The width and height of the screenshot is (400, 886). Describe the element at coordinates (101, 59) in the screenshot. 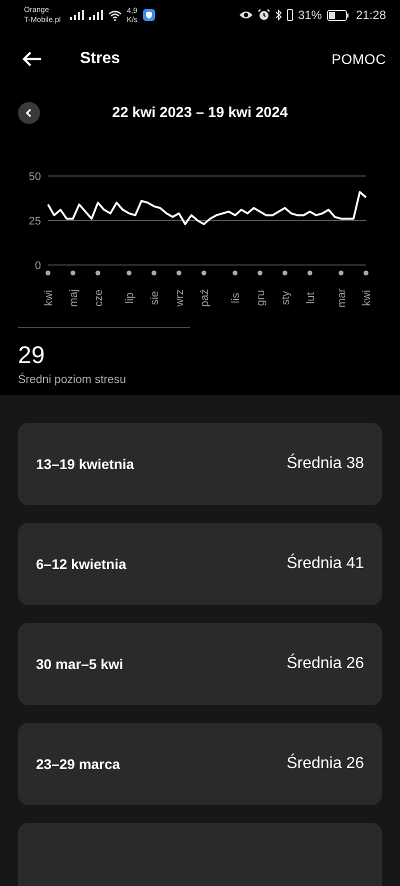

I see `page-title: Stres` at that location.